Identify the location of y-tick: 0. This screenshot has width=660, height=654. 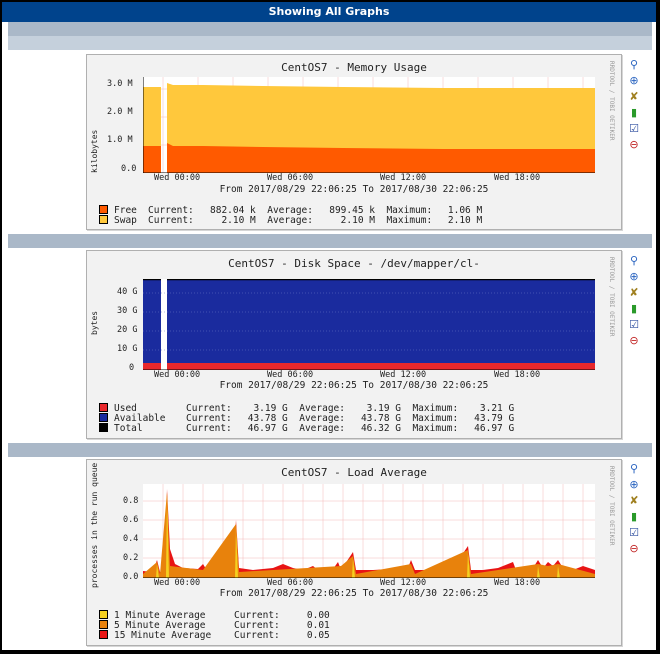
(132, 368).